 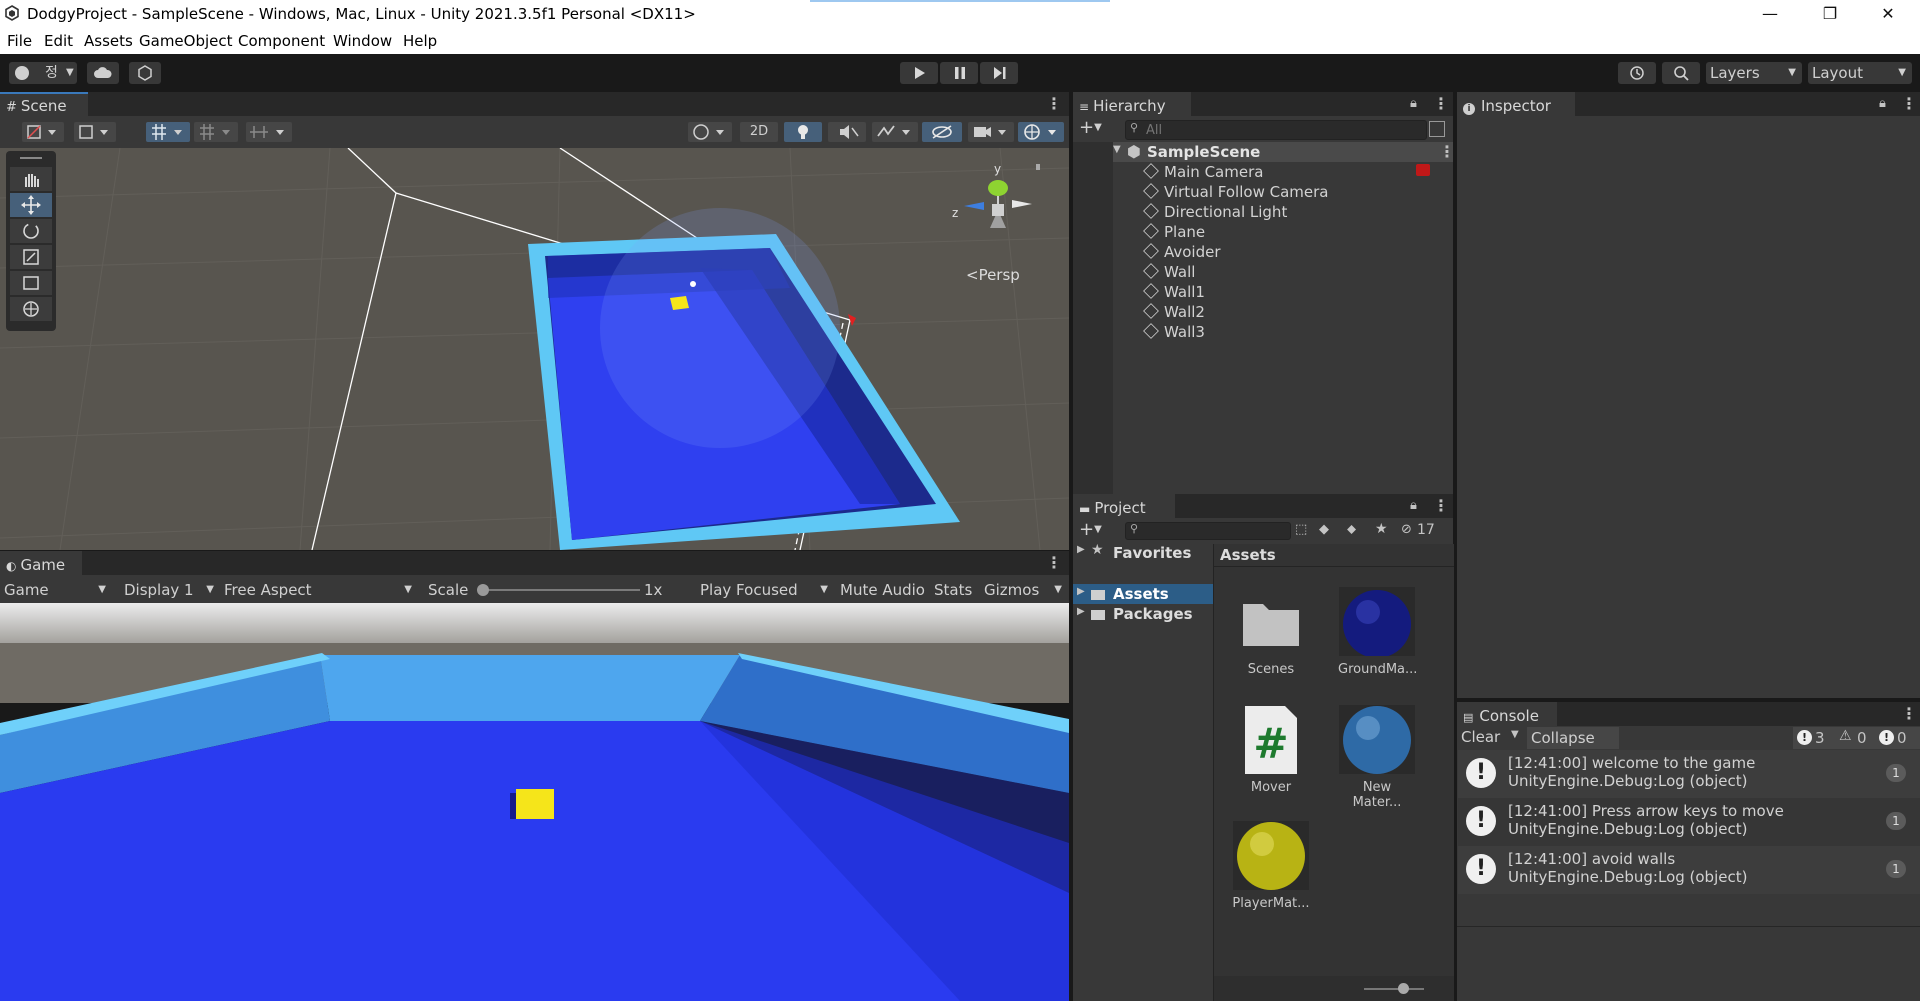 What do you see at coordinates (43, 73) in the screenshot?
I see `account-button: 정 ▼` at bounding box center [43, 73].